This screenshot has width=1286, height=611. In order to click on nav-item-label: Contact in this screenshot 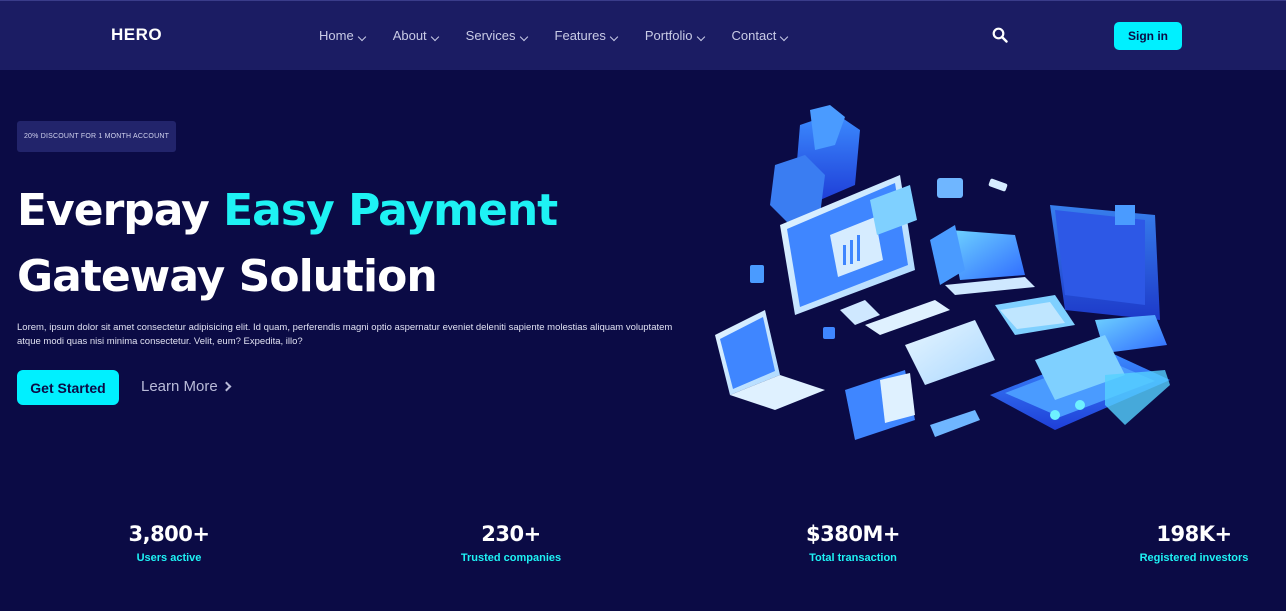, I will do `click(754, 35)`.